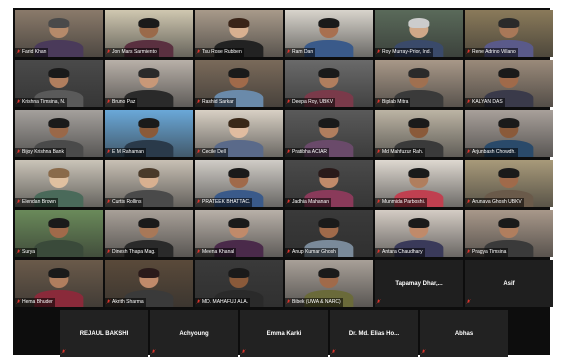 The image size is (561, 361). I want to click on participant-tile: Cecile Dell, so click(239, 133).